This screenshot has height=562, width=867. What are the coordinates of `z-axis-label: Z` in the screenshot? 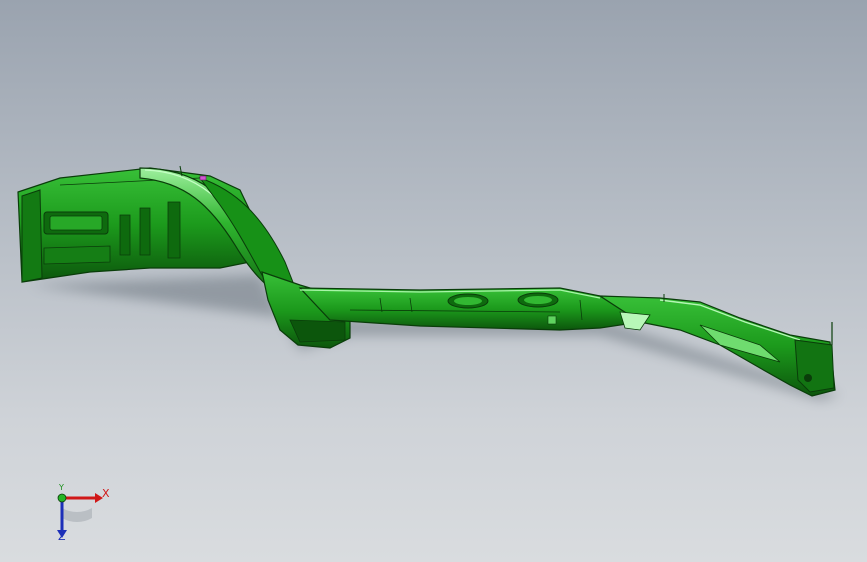 It's located at (62, 536).